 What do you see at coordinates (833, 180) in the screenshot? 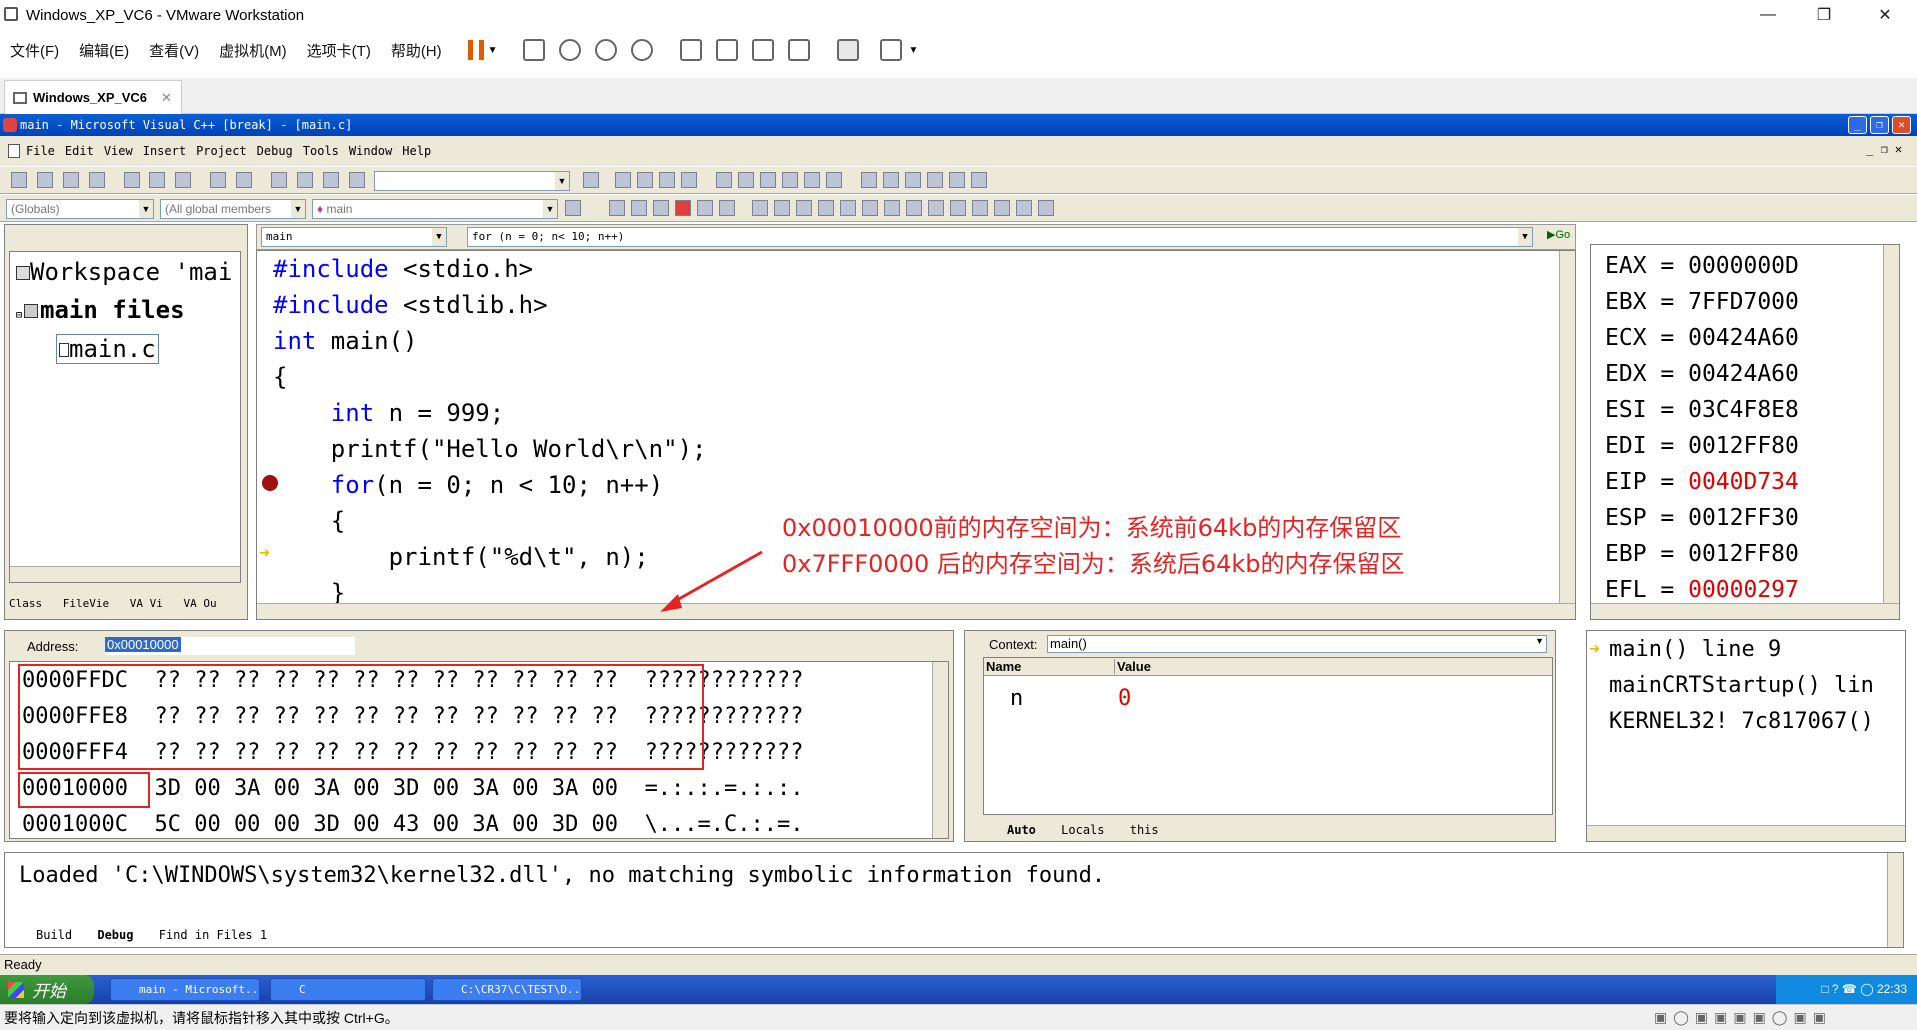
I see `quickwatch-icon` at bounding box center [833, 180].